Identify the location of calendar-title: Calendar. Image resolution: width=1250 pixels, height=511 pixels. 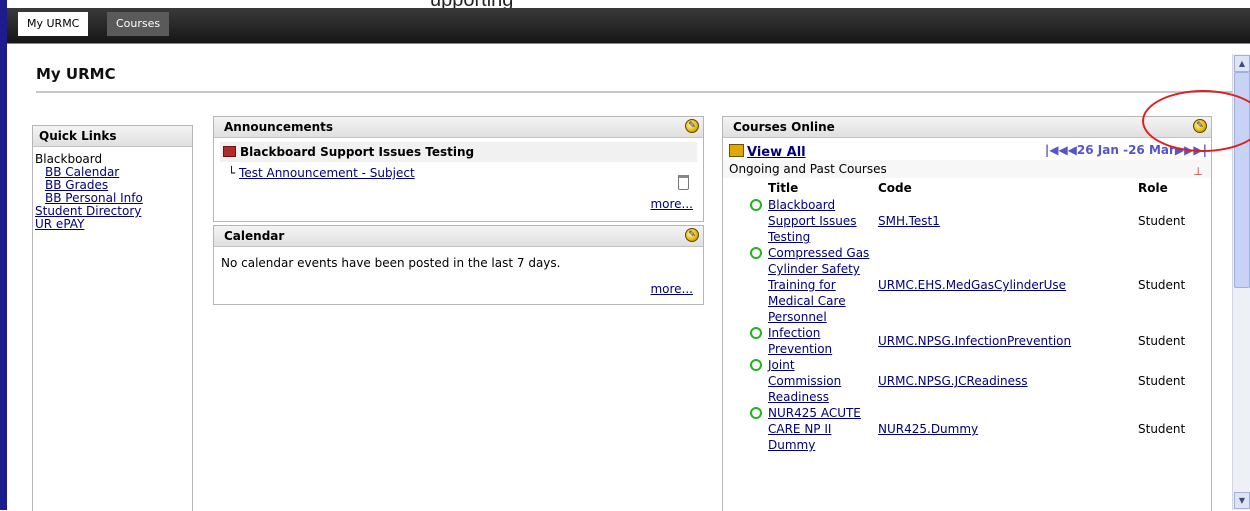
(254, 236).